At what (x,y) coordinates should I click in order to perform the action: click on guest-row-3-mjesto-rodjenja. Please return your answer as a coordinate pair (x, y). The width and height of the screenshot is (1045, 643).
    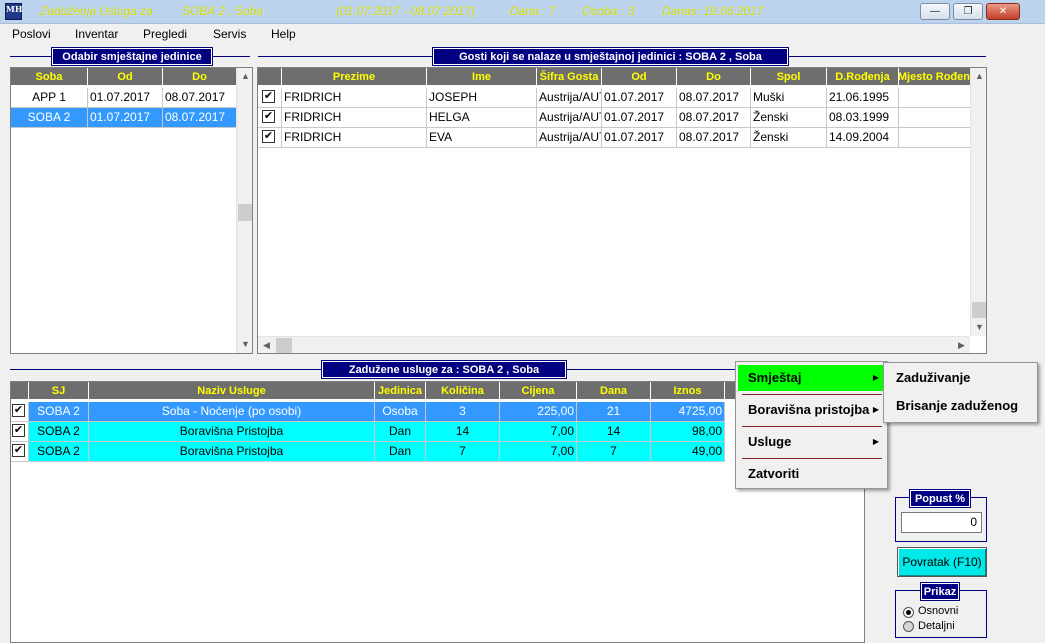
    Looking at the image, I should click on (935, 138).